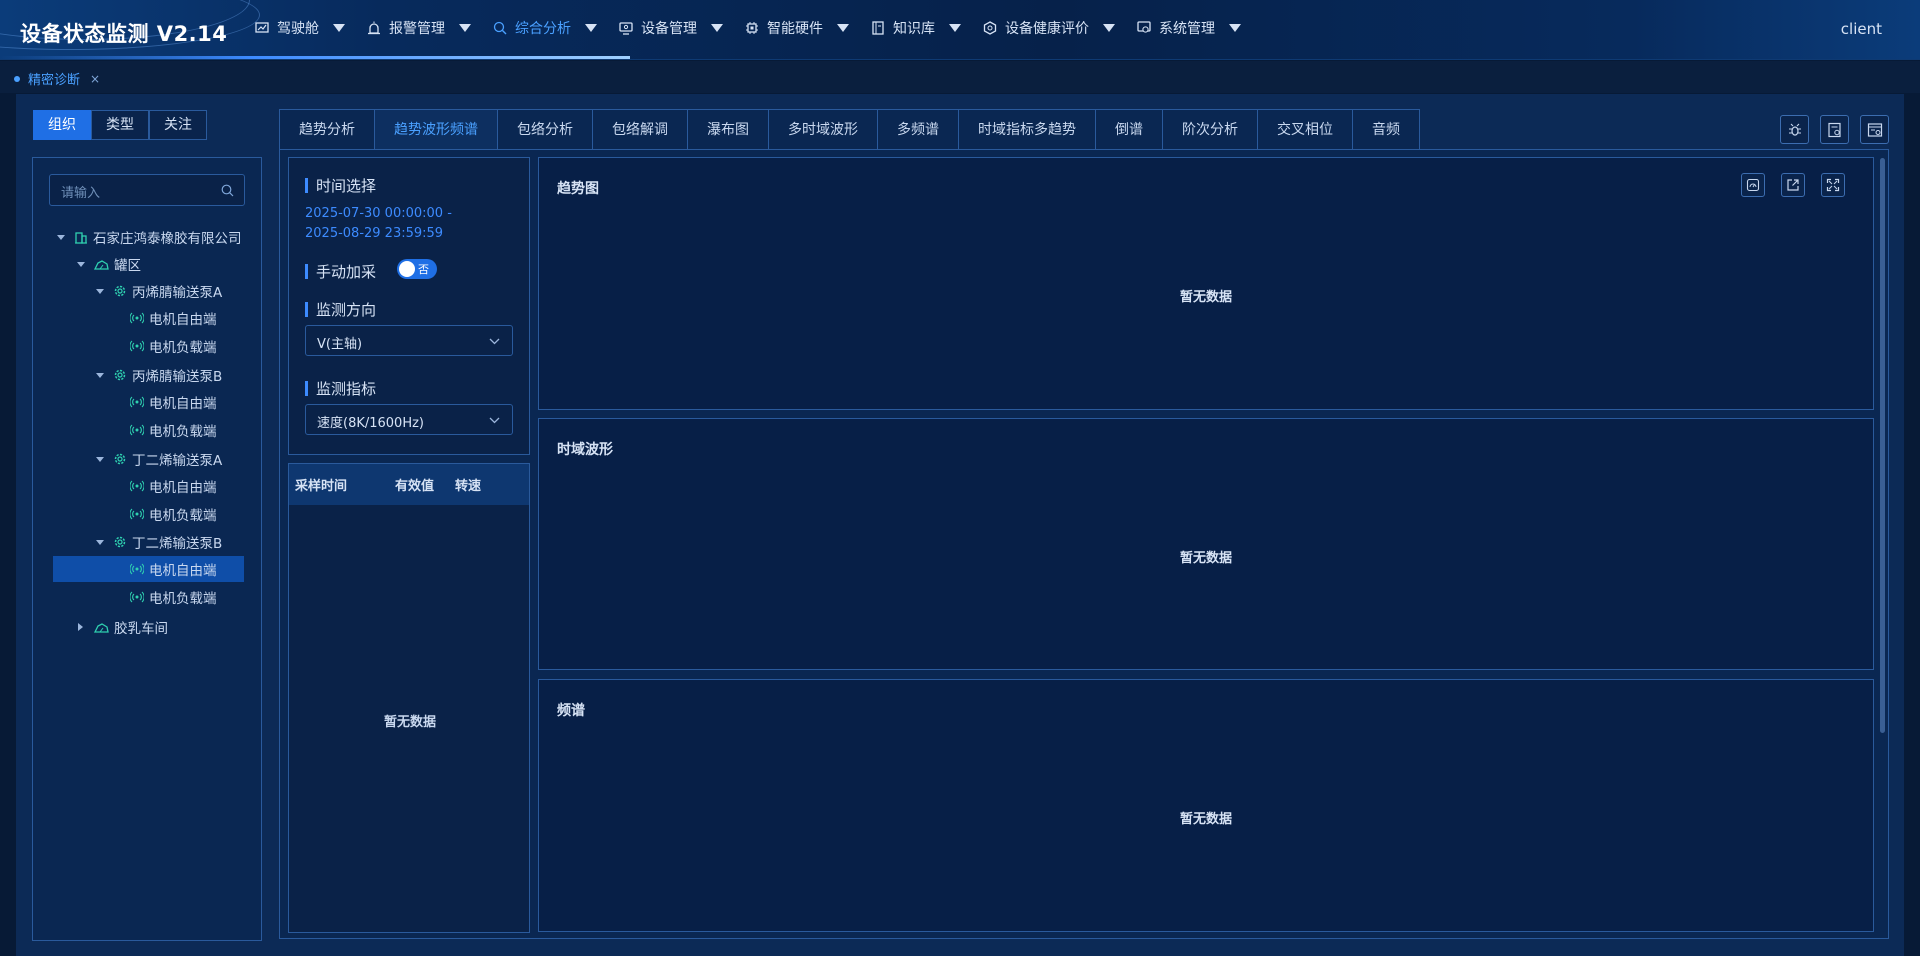  What do you see at coordinates (374, 233) in the screenshot?
I see `time-end: 2025-08-29 23:59:59` at bounding box center [374, 233].